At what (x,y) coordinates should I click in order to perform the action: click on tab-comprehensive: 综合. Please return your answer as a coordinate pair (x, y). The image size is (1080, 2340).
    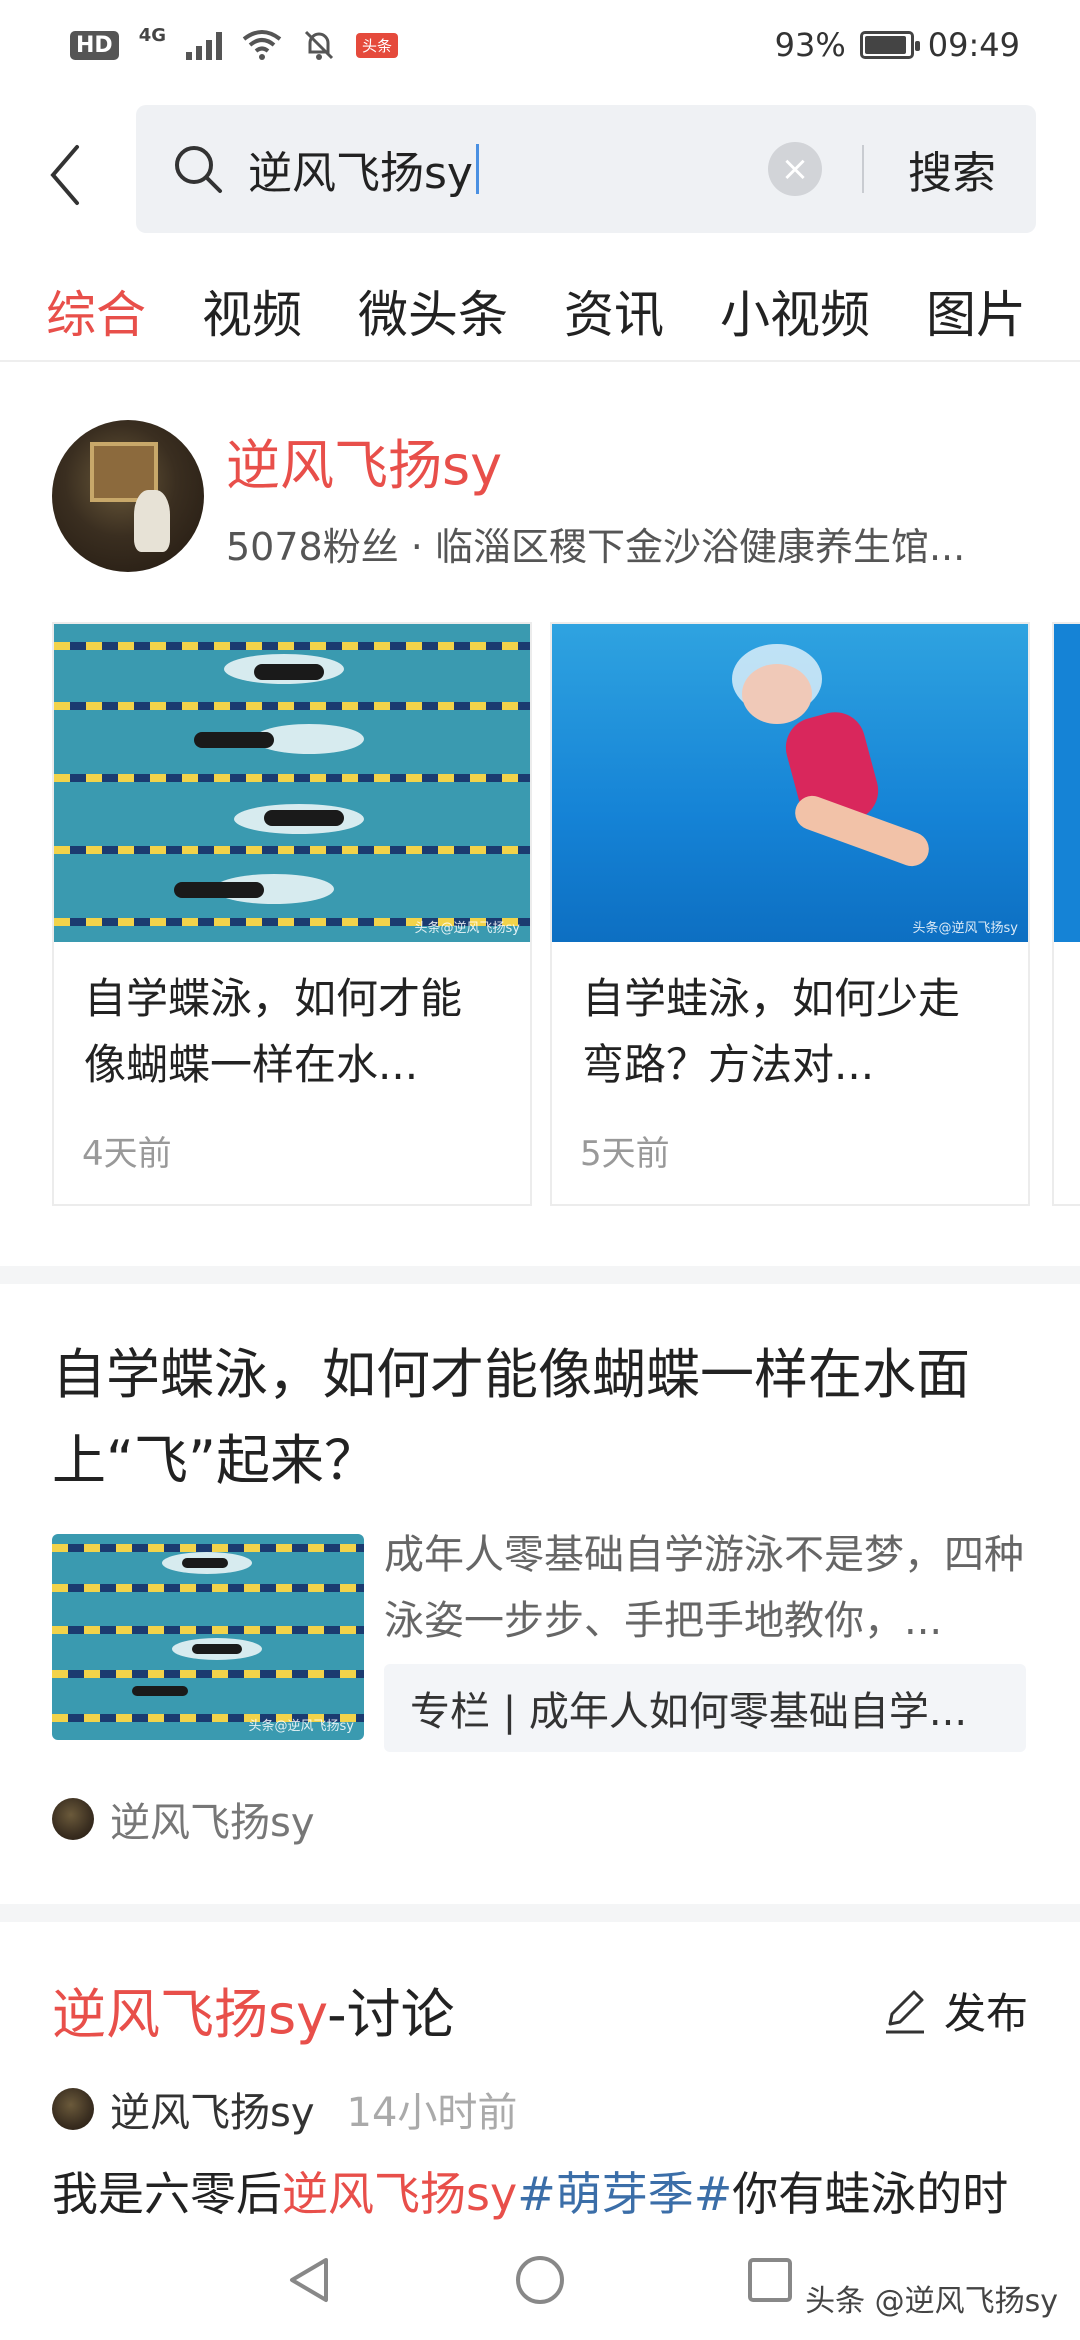
    Looking at the image, I should click on (96, 311).